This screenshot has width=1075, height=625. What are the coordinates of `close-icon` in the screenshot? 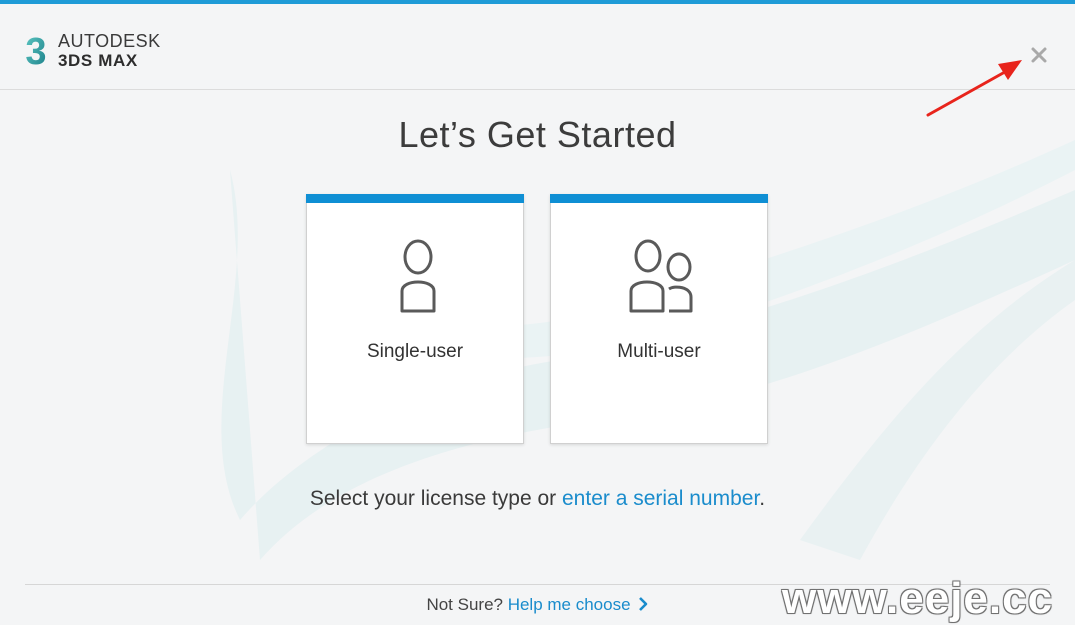 It's located at (1039, 55).